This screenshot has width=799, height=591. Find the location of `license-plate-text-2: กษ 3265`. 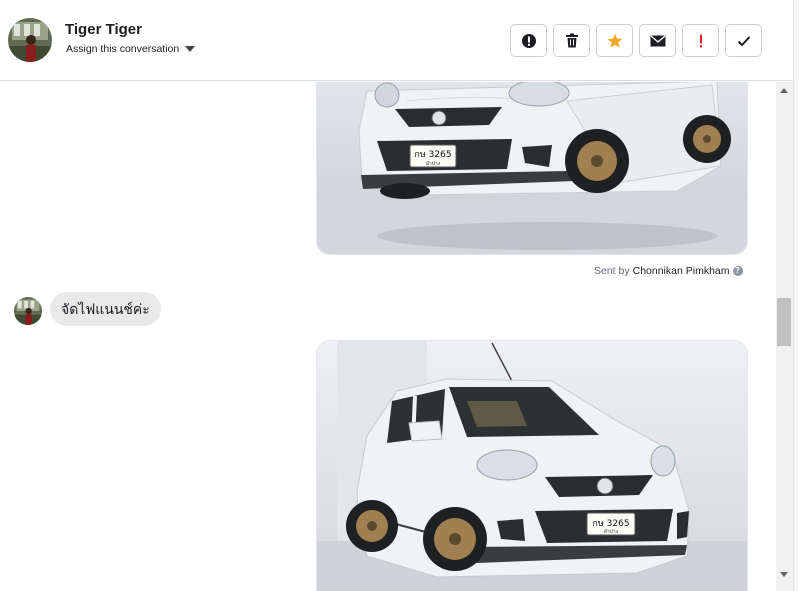

license-plate-text-2: กษ 3265 is located at coordinates (610, 524).